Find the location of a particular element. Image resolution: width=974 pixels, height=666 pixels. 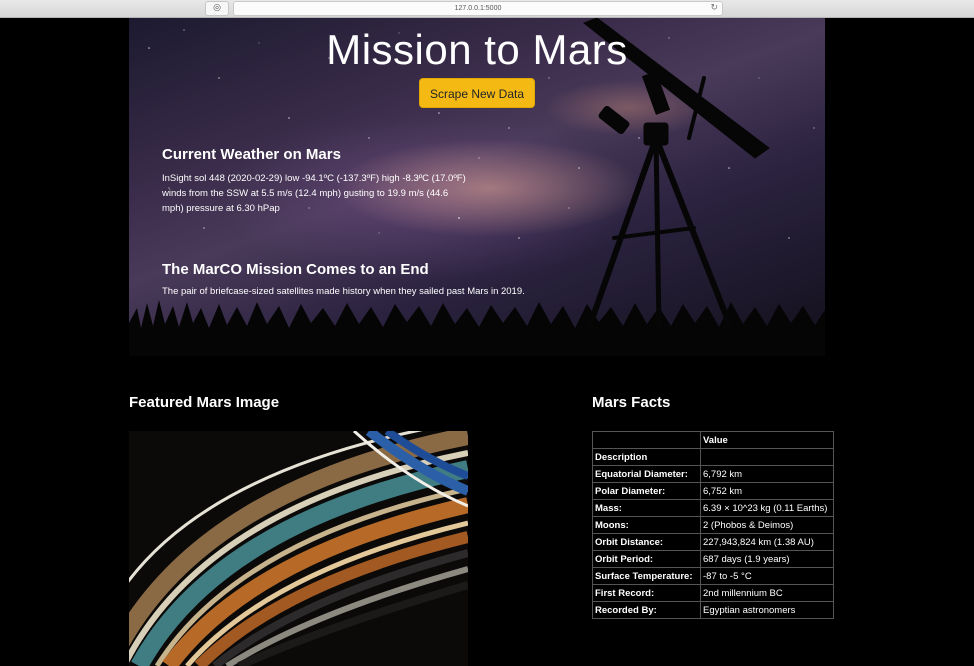

table-header-label is located at coordinates (646, 440).